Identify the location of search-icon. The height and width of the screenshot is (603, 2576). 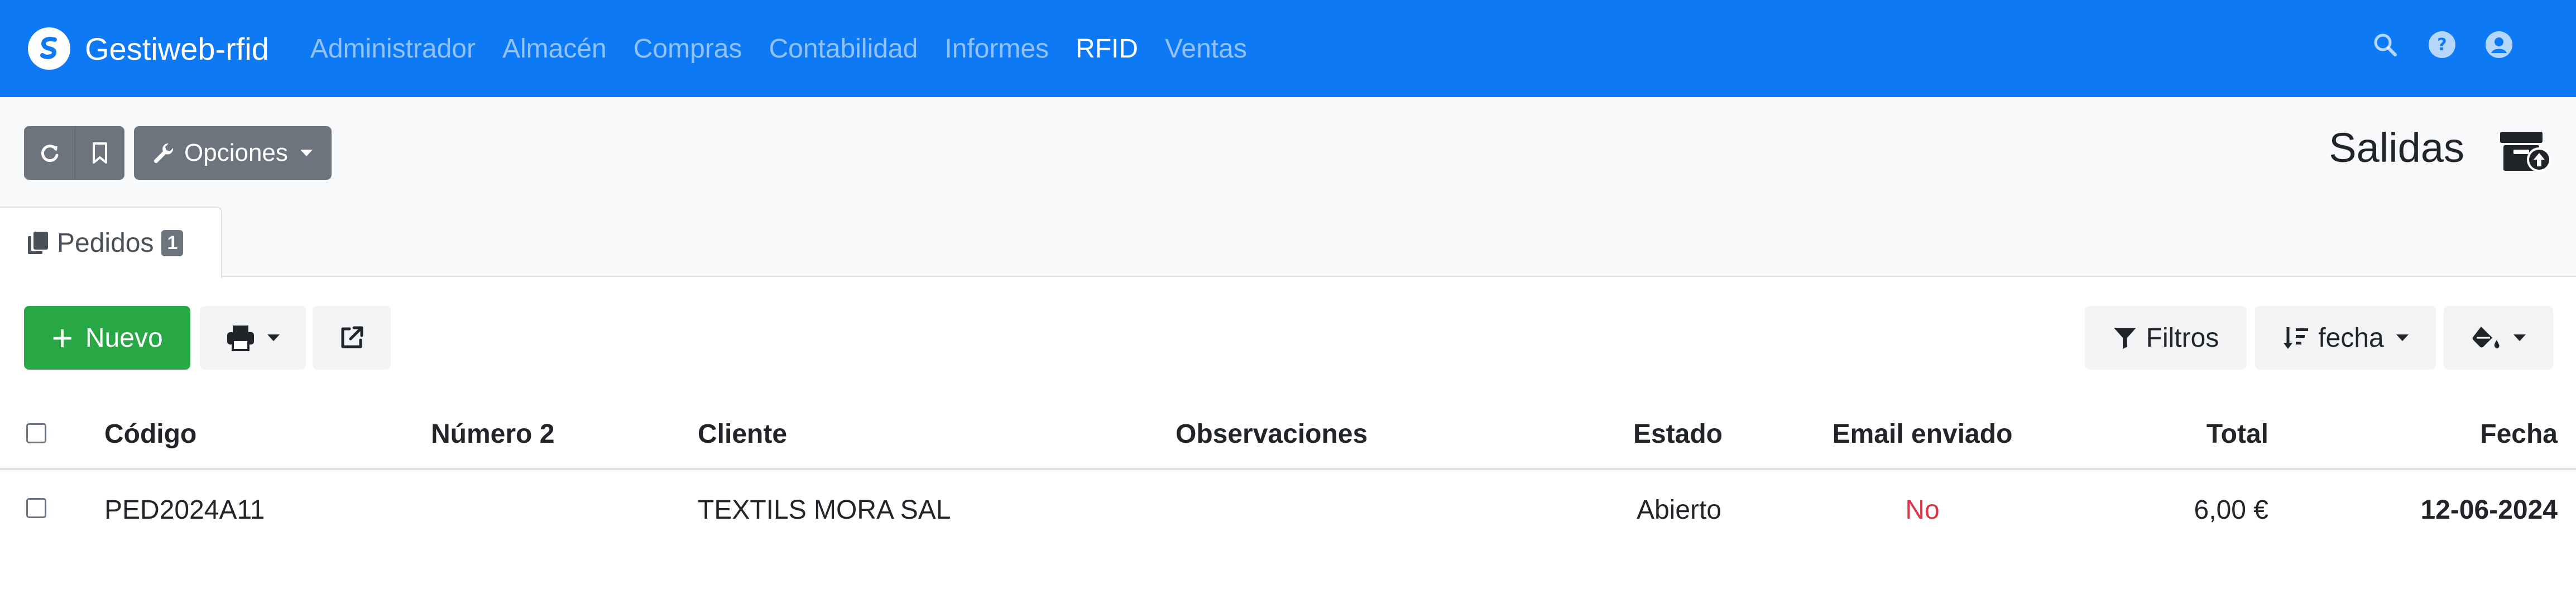
(2385, 45).